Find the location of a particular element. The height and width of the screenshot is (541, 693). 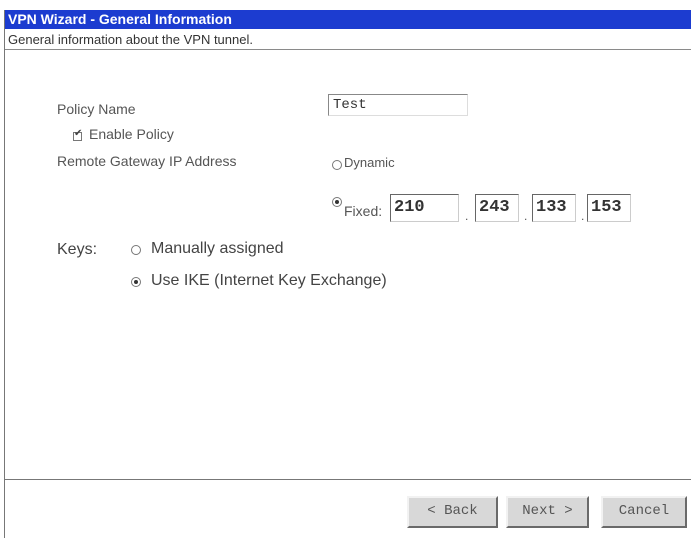

policy-name-label: Policy Name is located at coordinates (96, 109).